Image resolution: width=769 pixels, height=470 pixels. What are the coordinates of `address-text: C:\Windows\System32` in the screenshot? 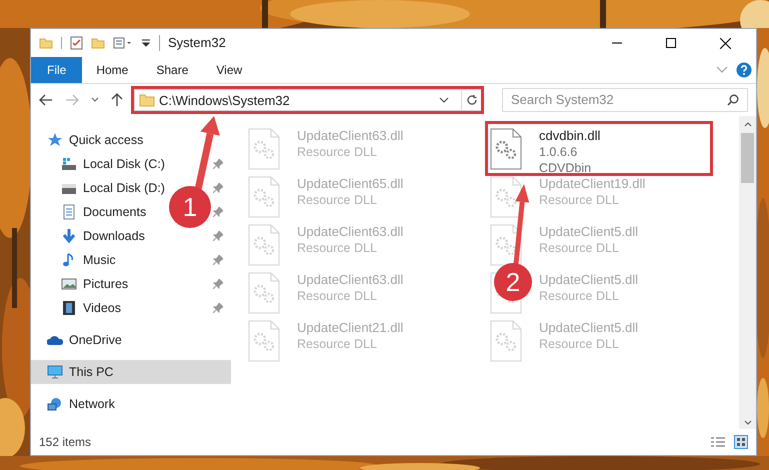 It's located at (224, 100).